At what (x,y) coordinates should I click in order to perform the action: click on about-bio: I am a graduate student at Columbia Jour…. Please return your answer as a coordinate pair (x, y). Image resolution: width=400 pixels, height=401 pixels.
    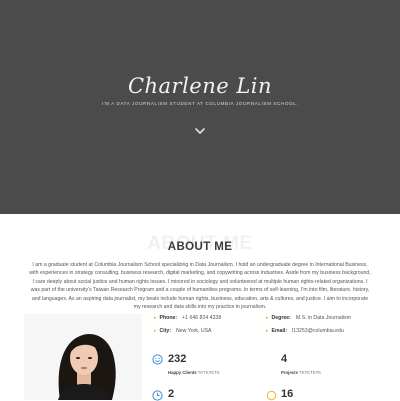
    Looking at the image, I should click on (200, 286).